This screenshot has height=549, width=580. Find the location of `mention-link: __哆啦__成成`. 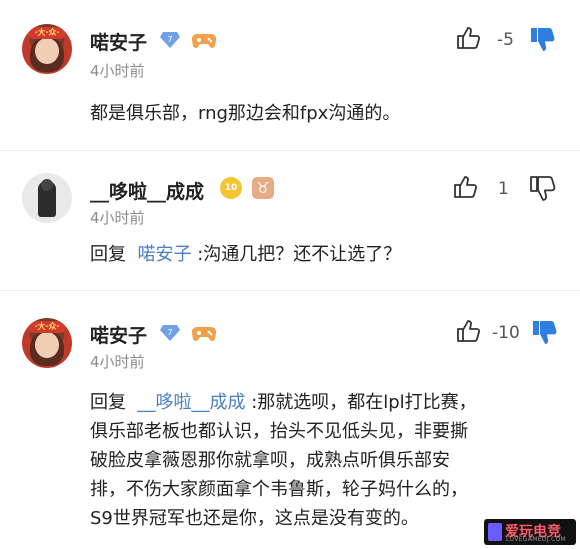

mention-link: __哆啦__成成 is located at coordinates (191, 402).